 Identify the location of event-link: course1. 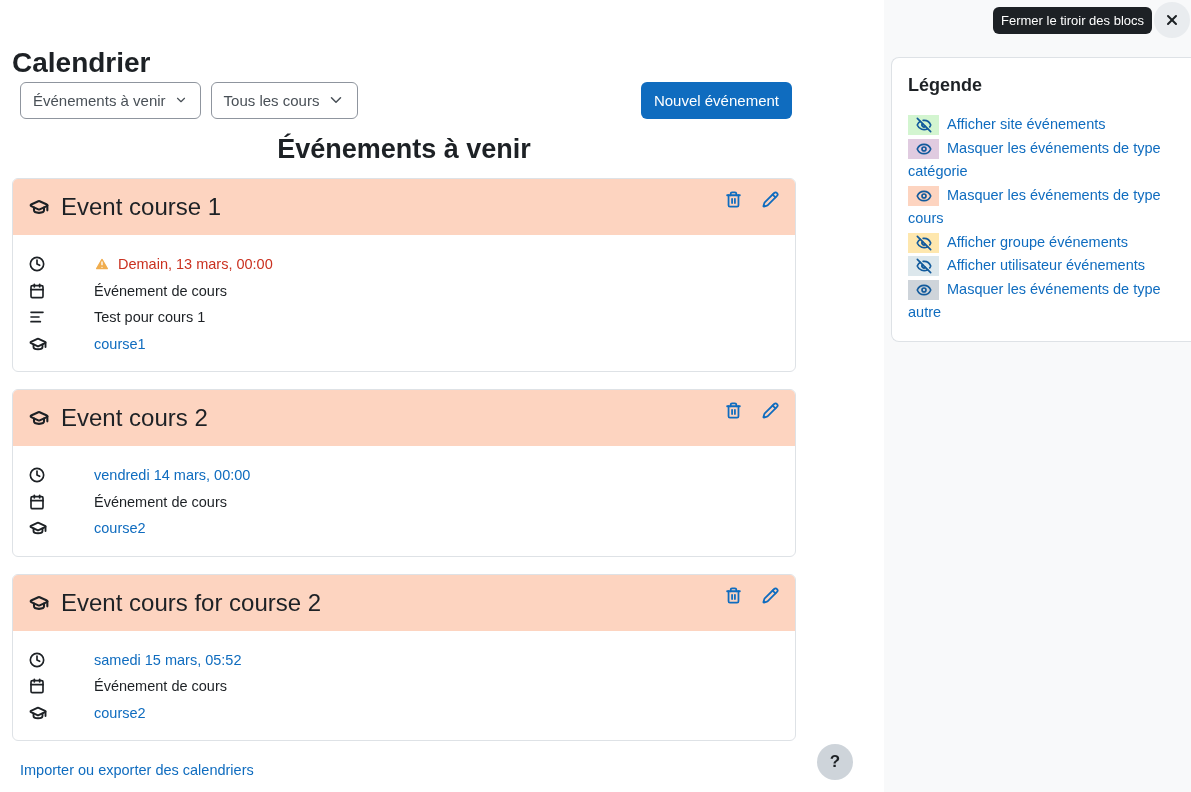
(120, 343).